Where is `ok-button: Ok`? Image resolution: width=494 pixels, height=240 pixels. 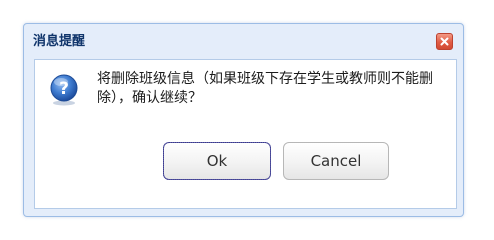
ok-button: Ok is located at coordinates (217, 161).